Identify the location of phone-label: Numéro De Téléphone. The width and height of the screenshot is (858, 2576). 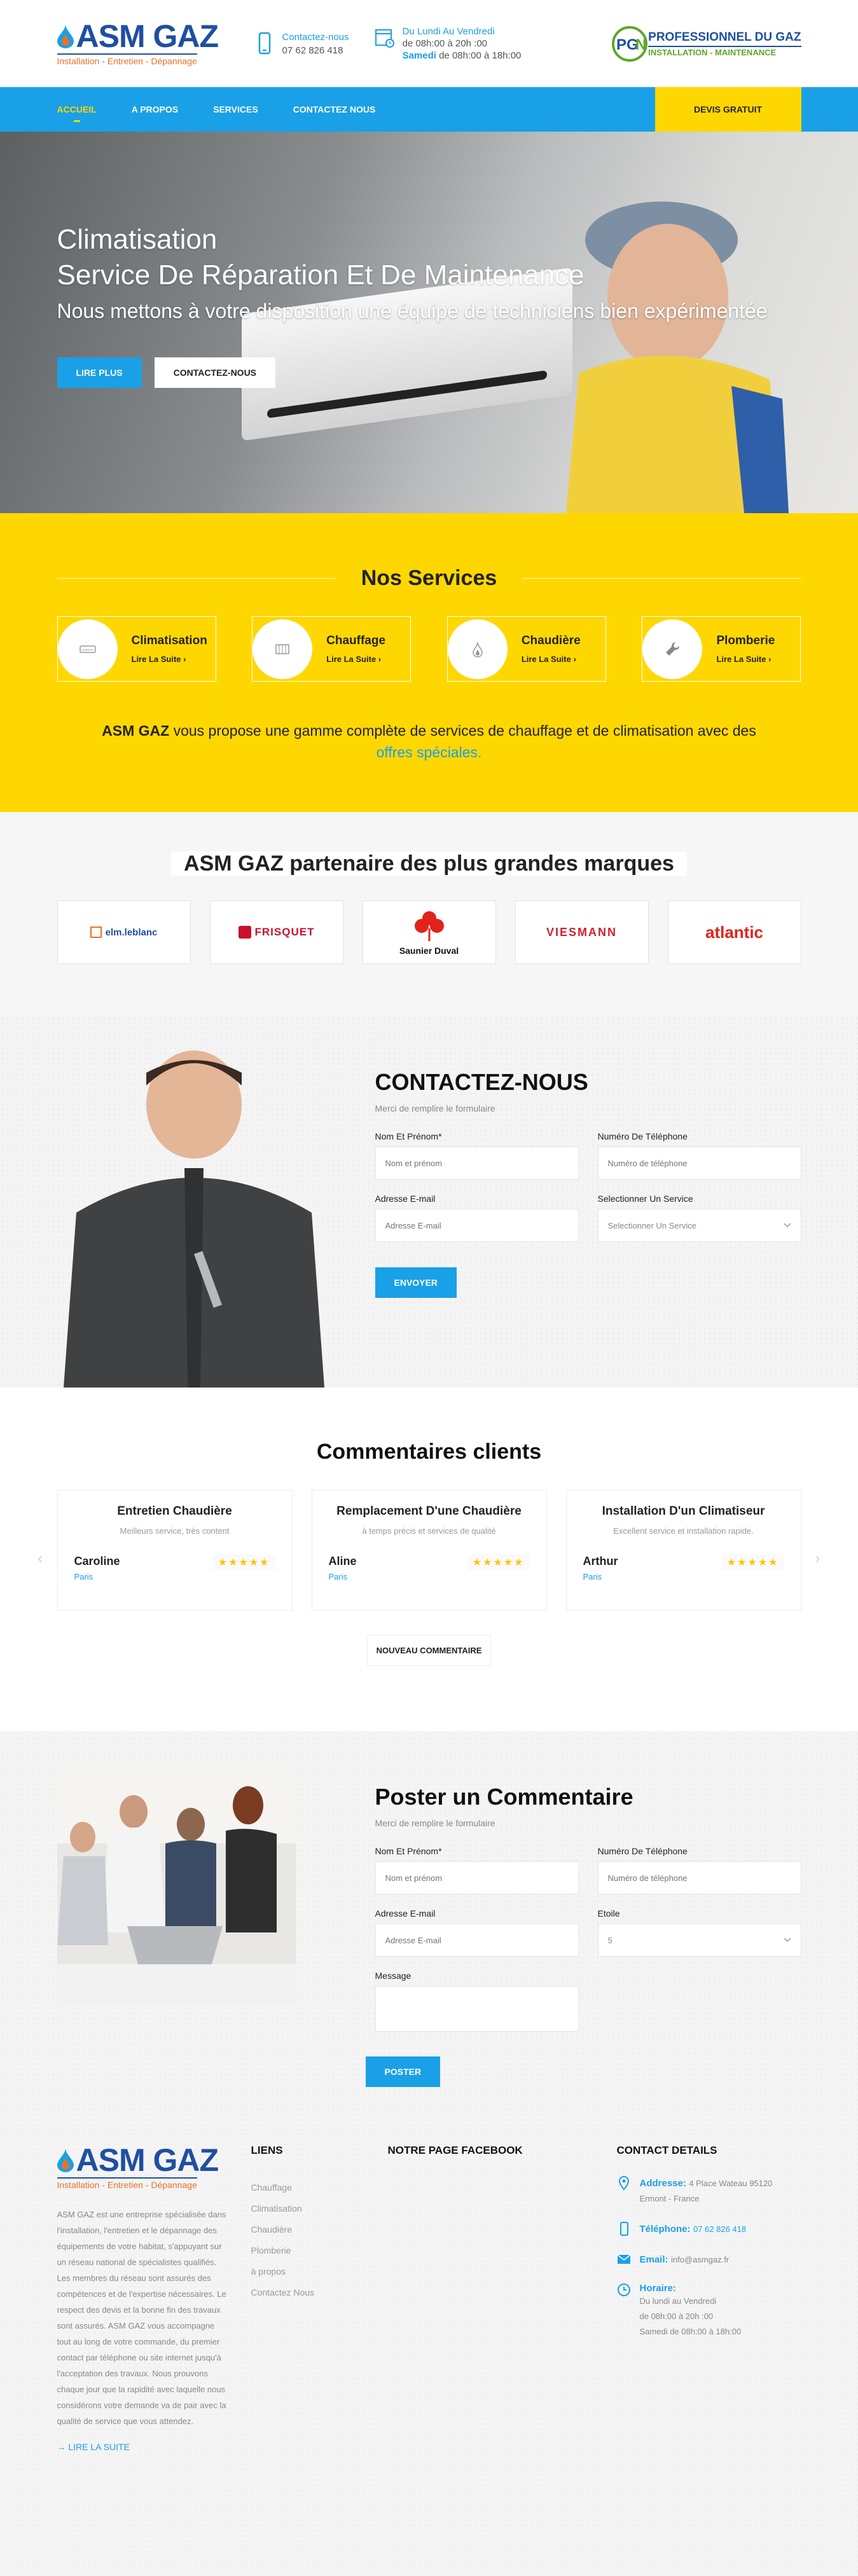
(643, 1136).